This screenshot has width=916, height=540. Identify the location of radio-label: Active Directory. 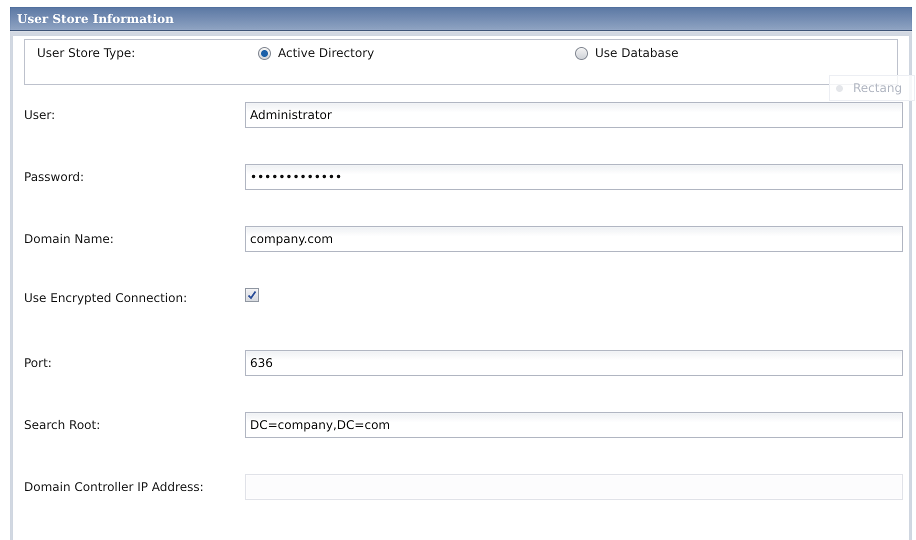
(326, 53).